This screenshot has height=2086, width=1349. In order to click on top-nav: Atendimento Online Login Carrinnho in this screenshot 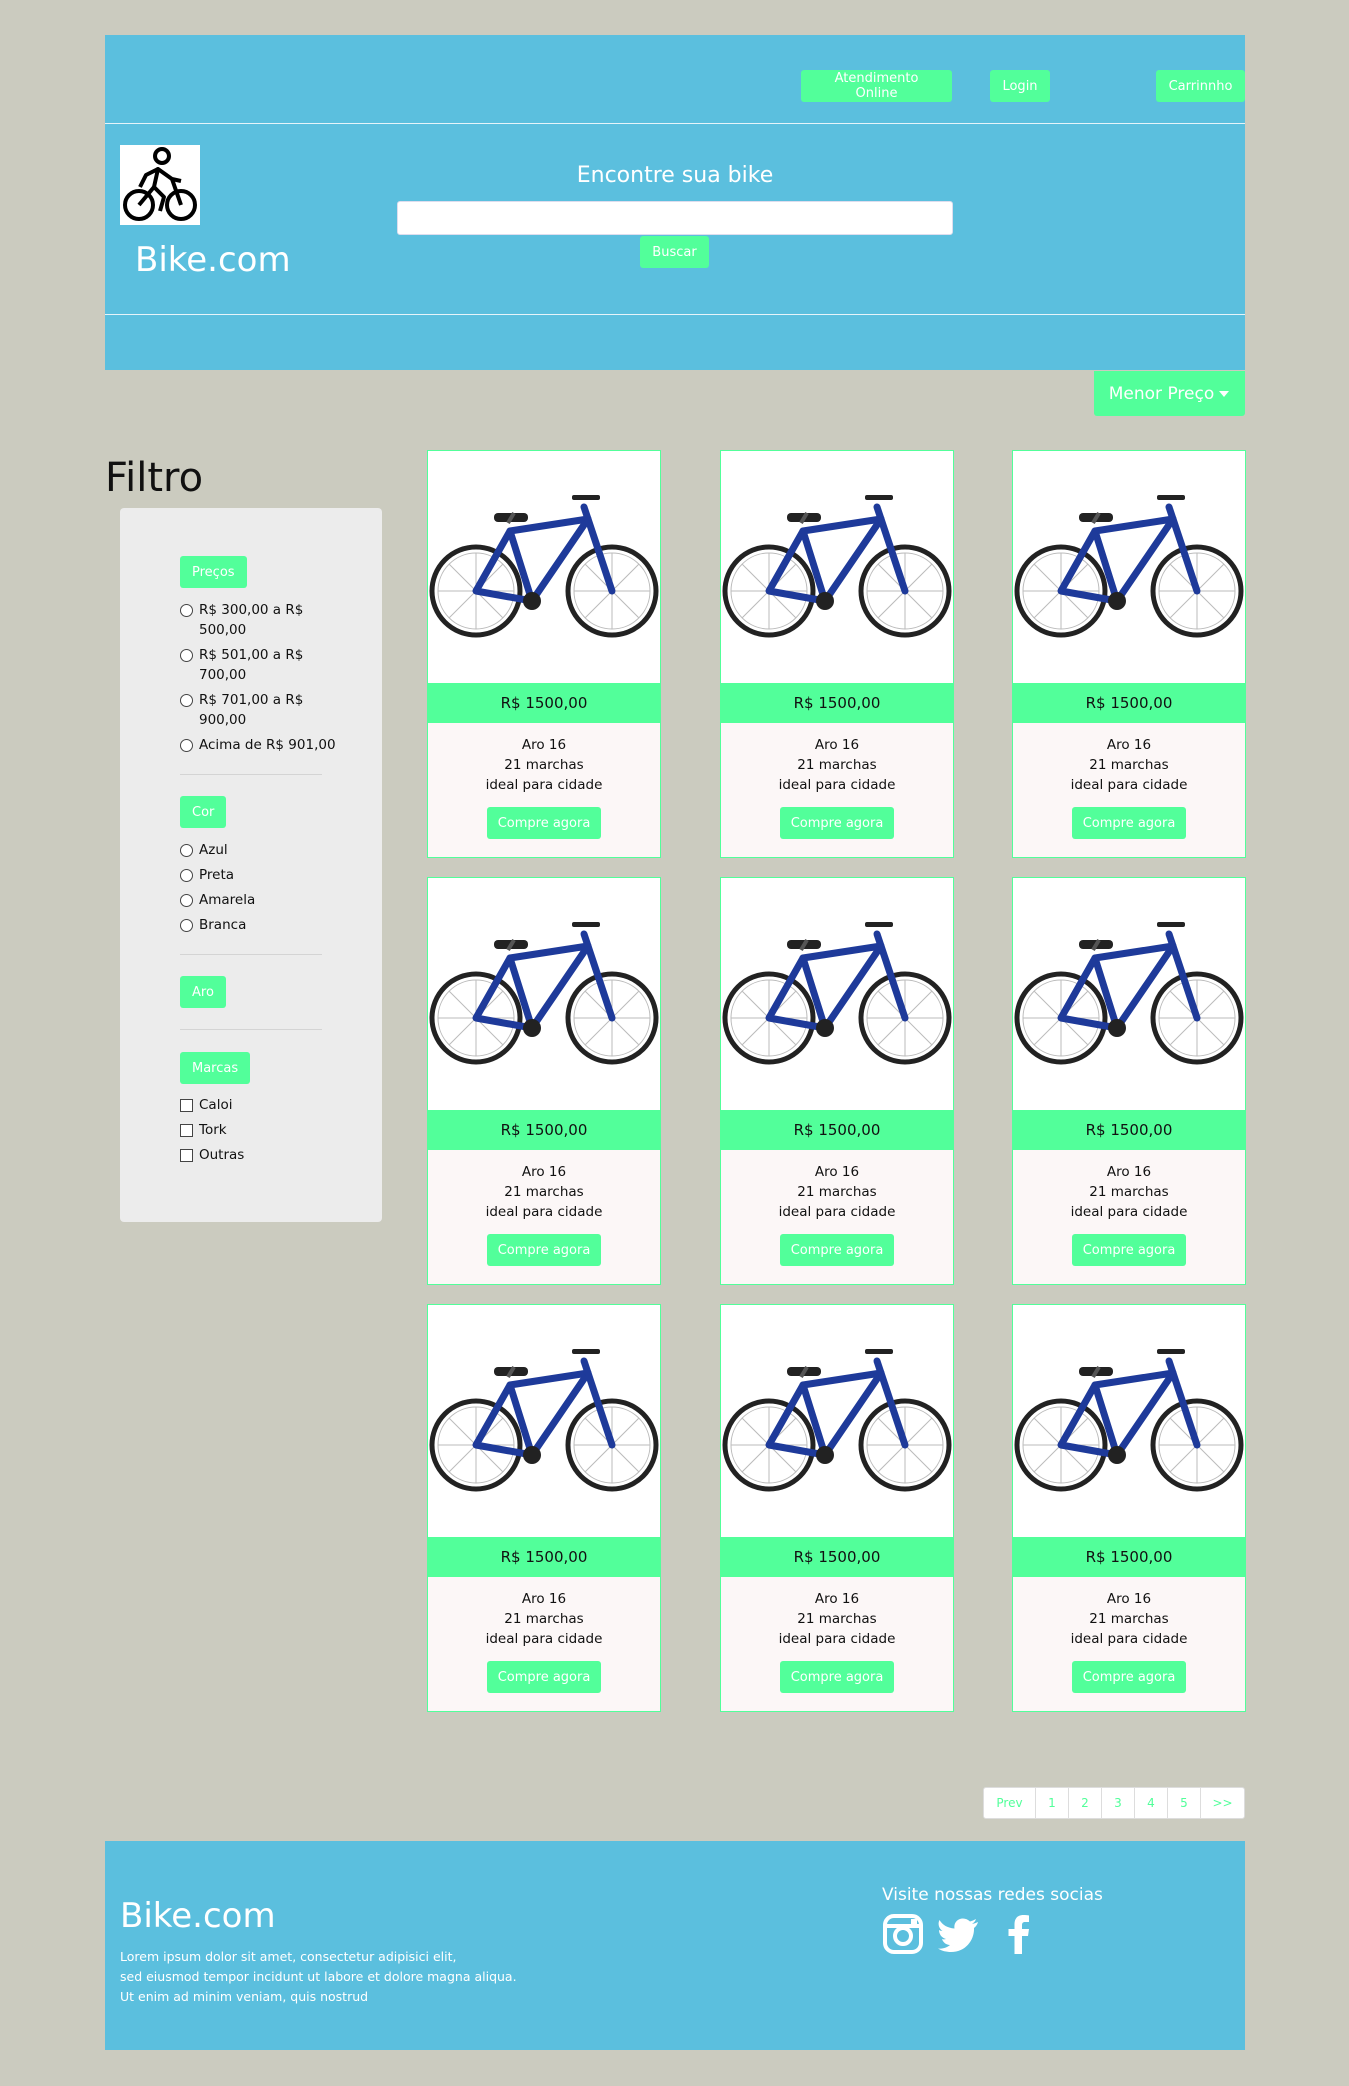, I will do `click(675, 79)`.